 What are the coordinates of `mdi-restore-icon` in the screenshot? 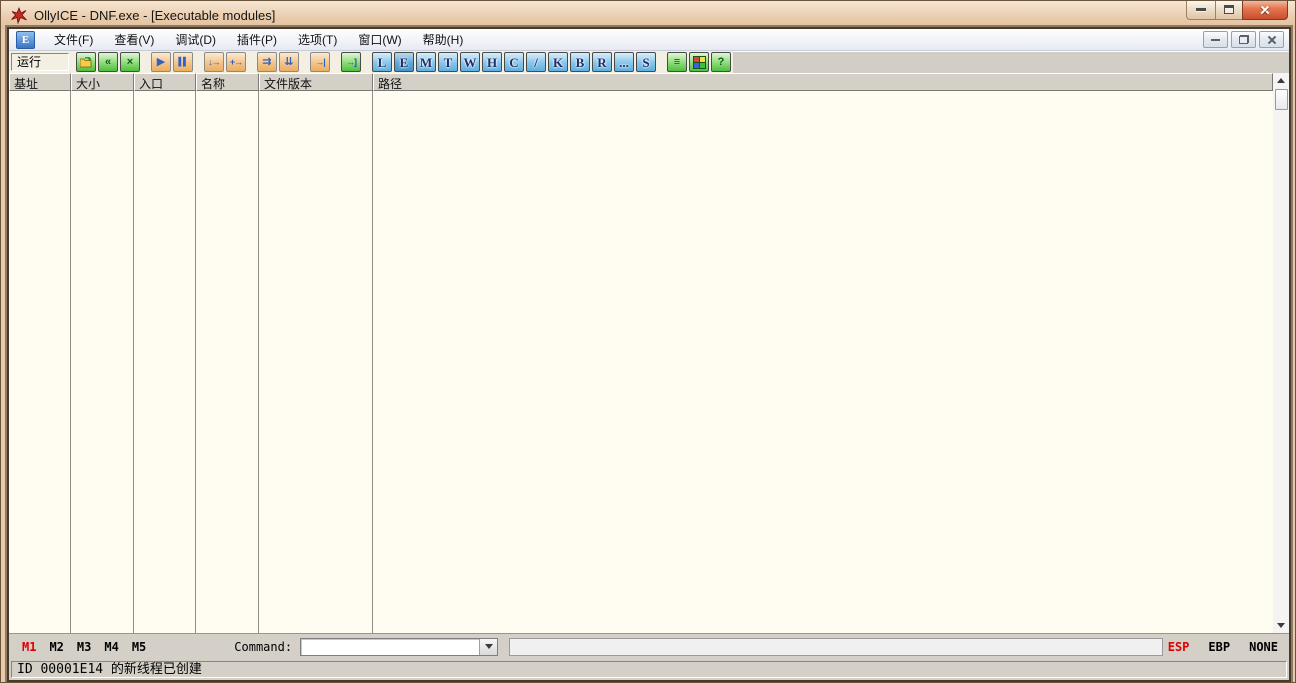 It's located at (1243, 39).